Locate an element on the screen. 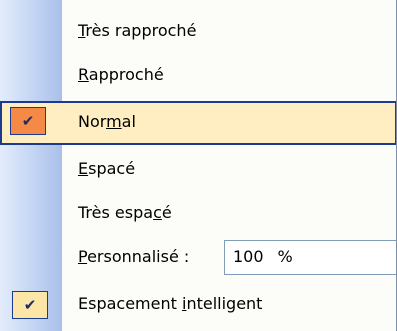 Image resolution: width=397 pixels, height=331 pixels. menu-item-label: Très espacé is located at coordinates (125, 212).